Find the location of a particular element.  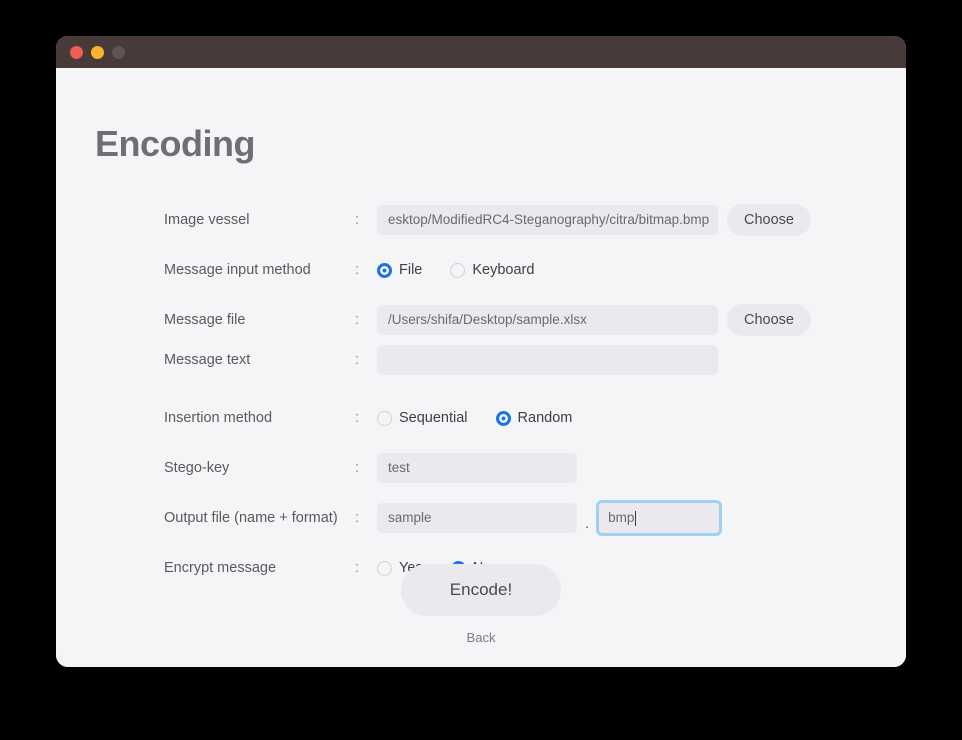

output-file-extension-value: bmp is located at coordinates (621, 517).